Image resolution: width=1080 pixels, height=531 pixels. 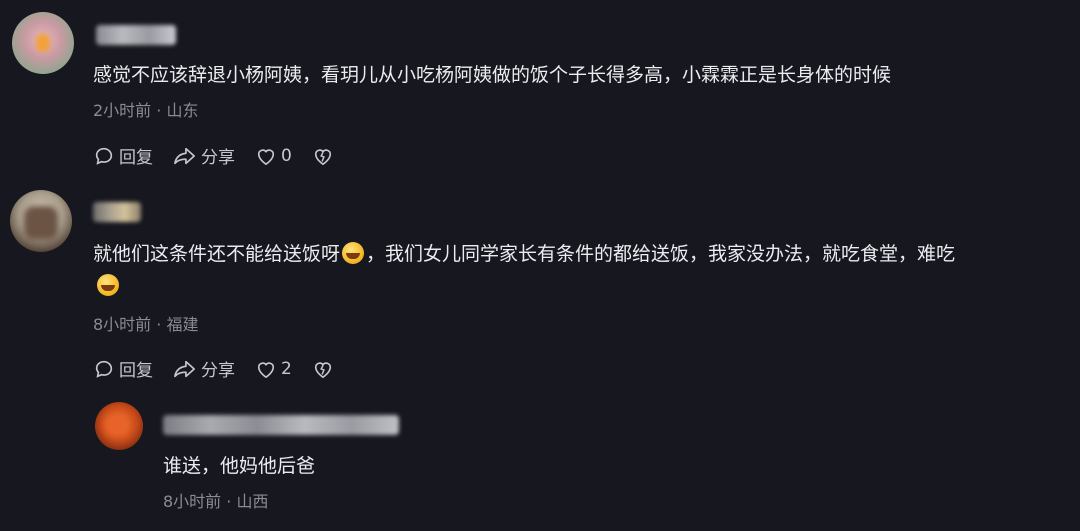 I want to click on comment-location: 山西, so click(x=252, y=501).